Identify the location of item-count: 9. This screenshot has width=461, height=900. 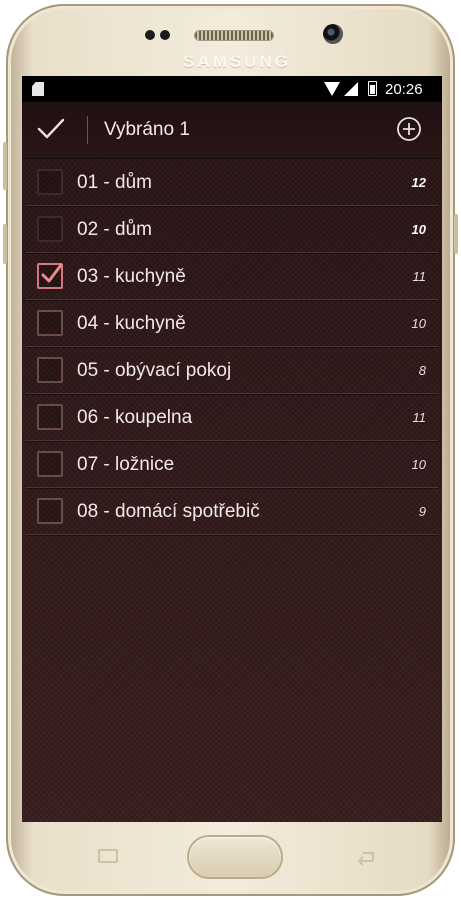
(422, 511).